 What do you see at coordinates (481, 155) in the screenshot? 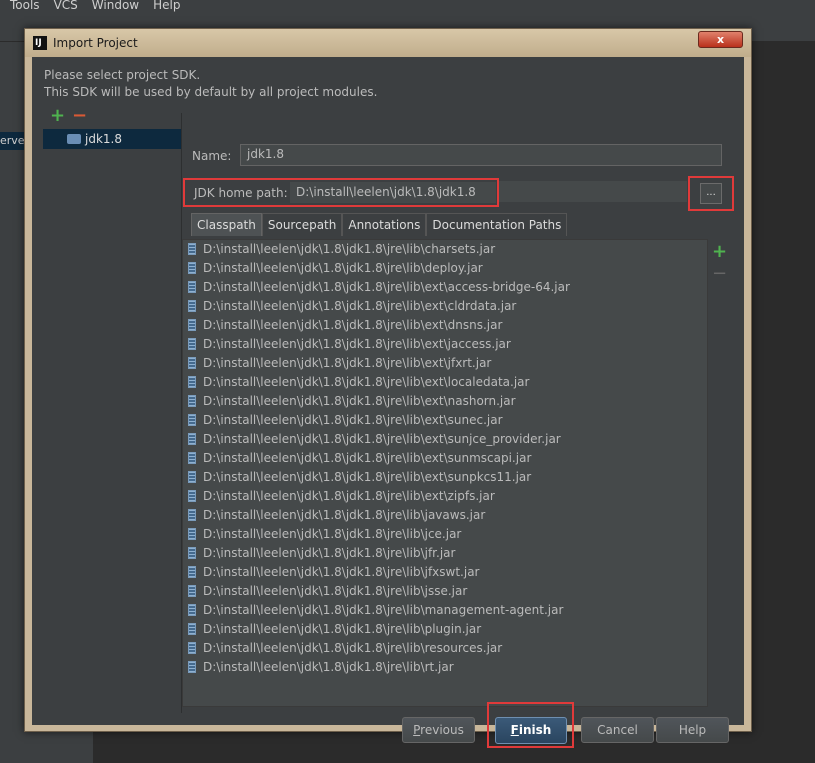
I see `name-input: jdk1.8` at bounding box center [481, 155].